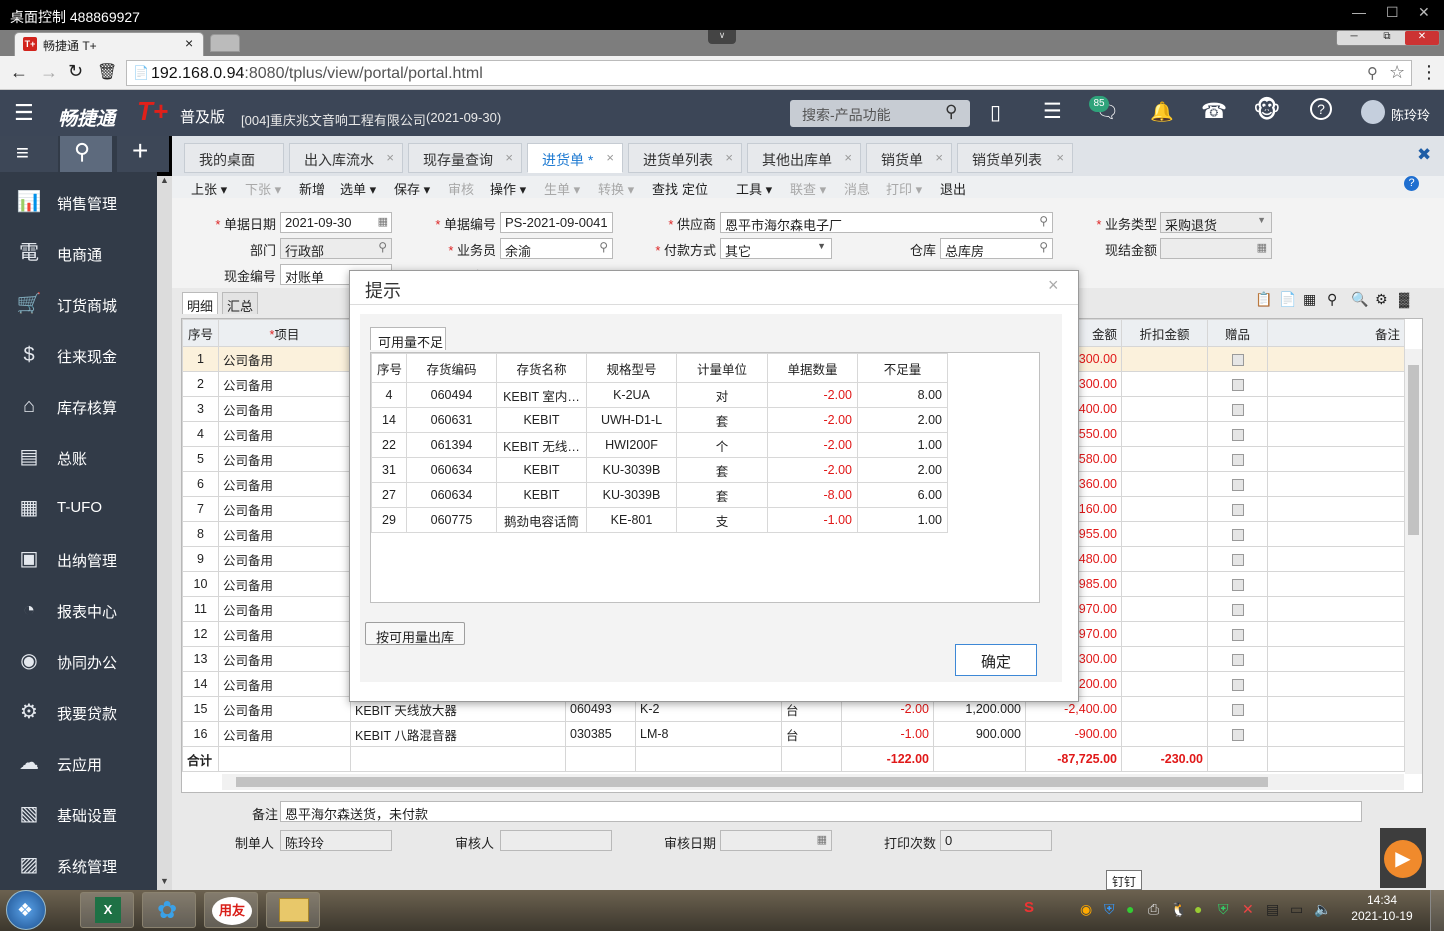  What do you see at coordinates (1413, 450) in the screenshot?
I see `grid-vscroll-thumb` at bounding box center [1413, 450].